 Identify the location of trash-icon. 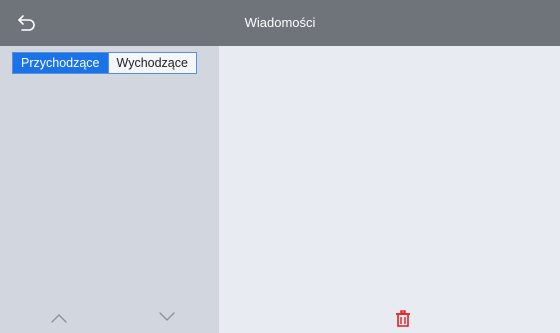
(403, 318).